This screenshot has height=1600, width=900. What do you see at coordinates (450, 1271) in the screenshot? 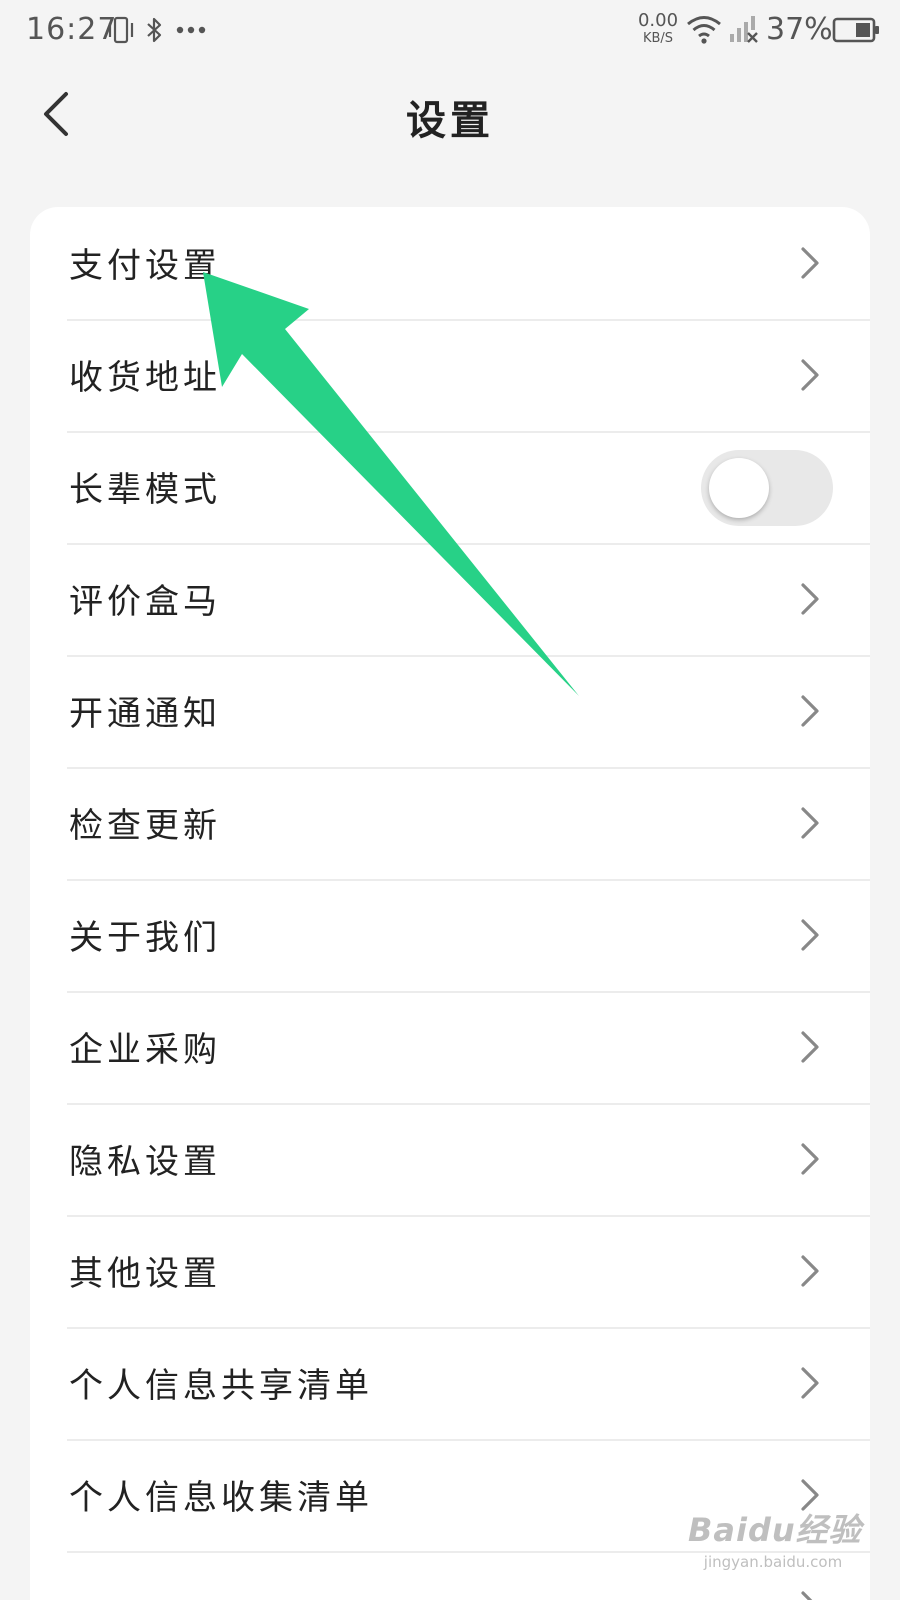
I see `settings-row: 其他设置` at bounding box center [450, 1271].